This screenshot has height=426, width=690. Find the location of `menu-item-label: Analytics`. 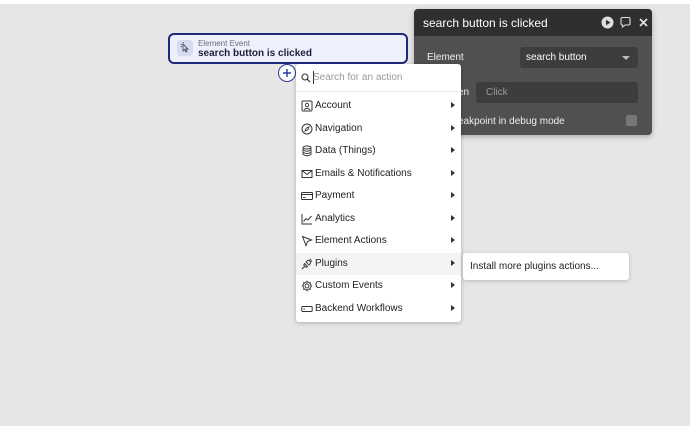

menu-item-label: Analytics is located at coordinates (335, 218).